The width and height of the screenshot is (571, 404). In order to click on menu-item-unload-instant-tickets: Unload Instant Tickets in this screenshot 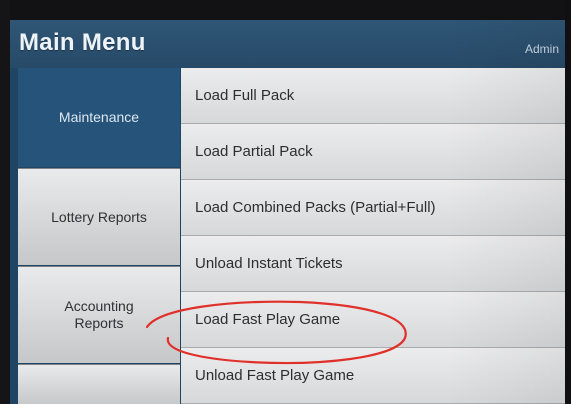, I will do `click(373, 264)`.